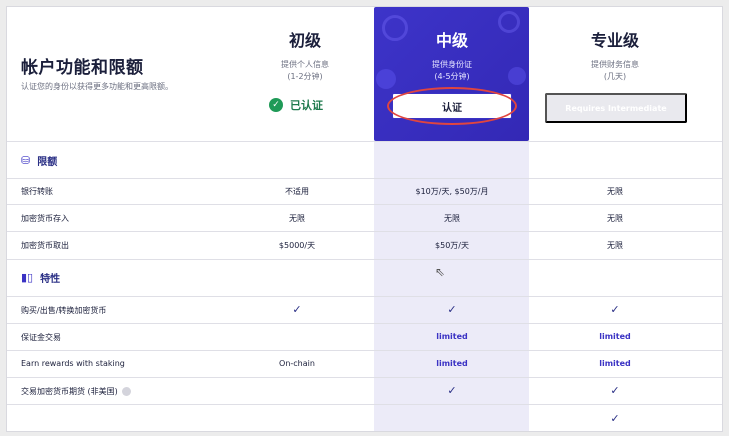  I want to click on row-label: 加密货币存入, so click(45, 218).